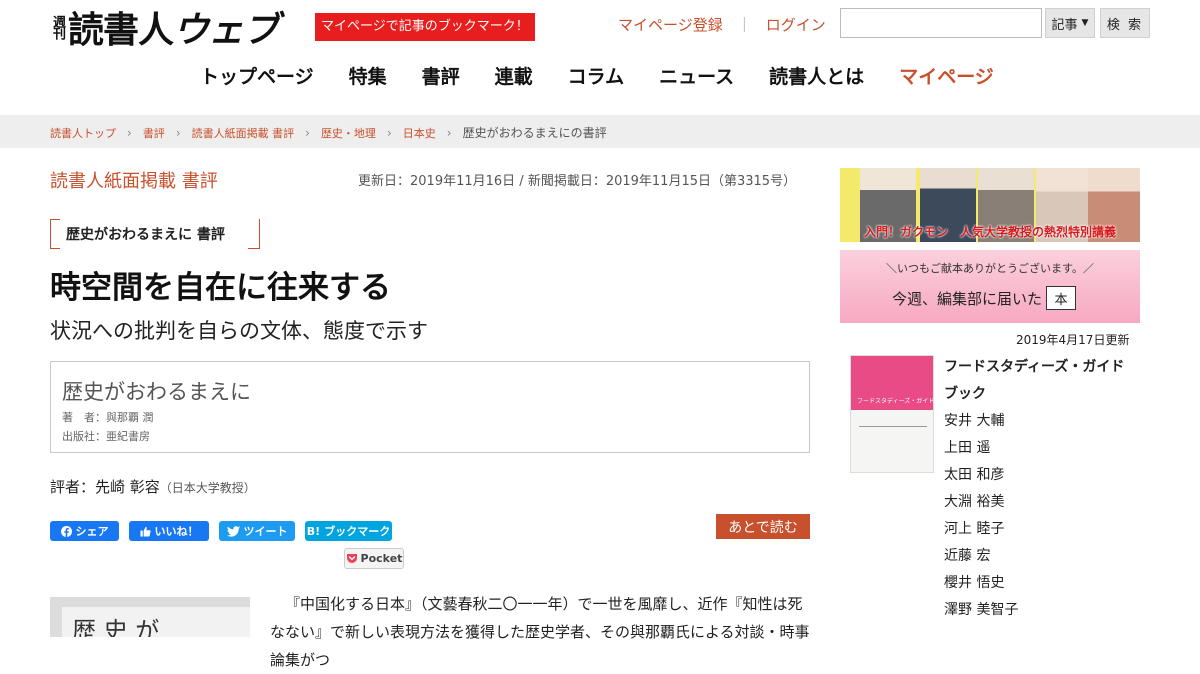 This screenshot has height=674, width=1200. I want to click on facebook-icon, so click(66, 531).